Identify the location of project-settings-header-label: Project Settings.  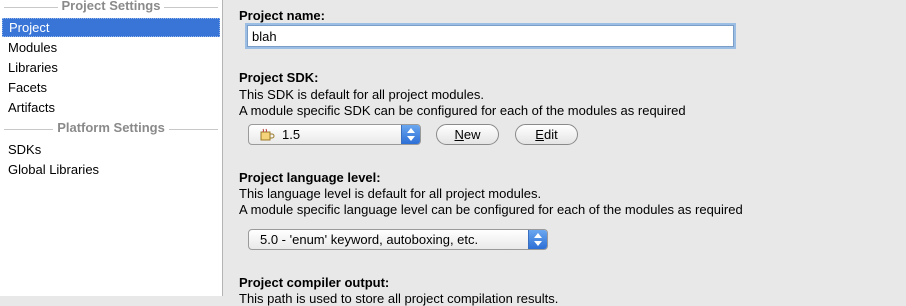
(111, 6).